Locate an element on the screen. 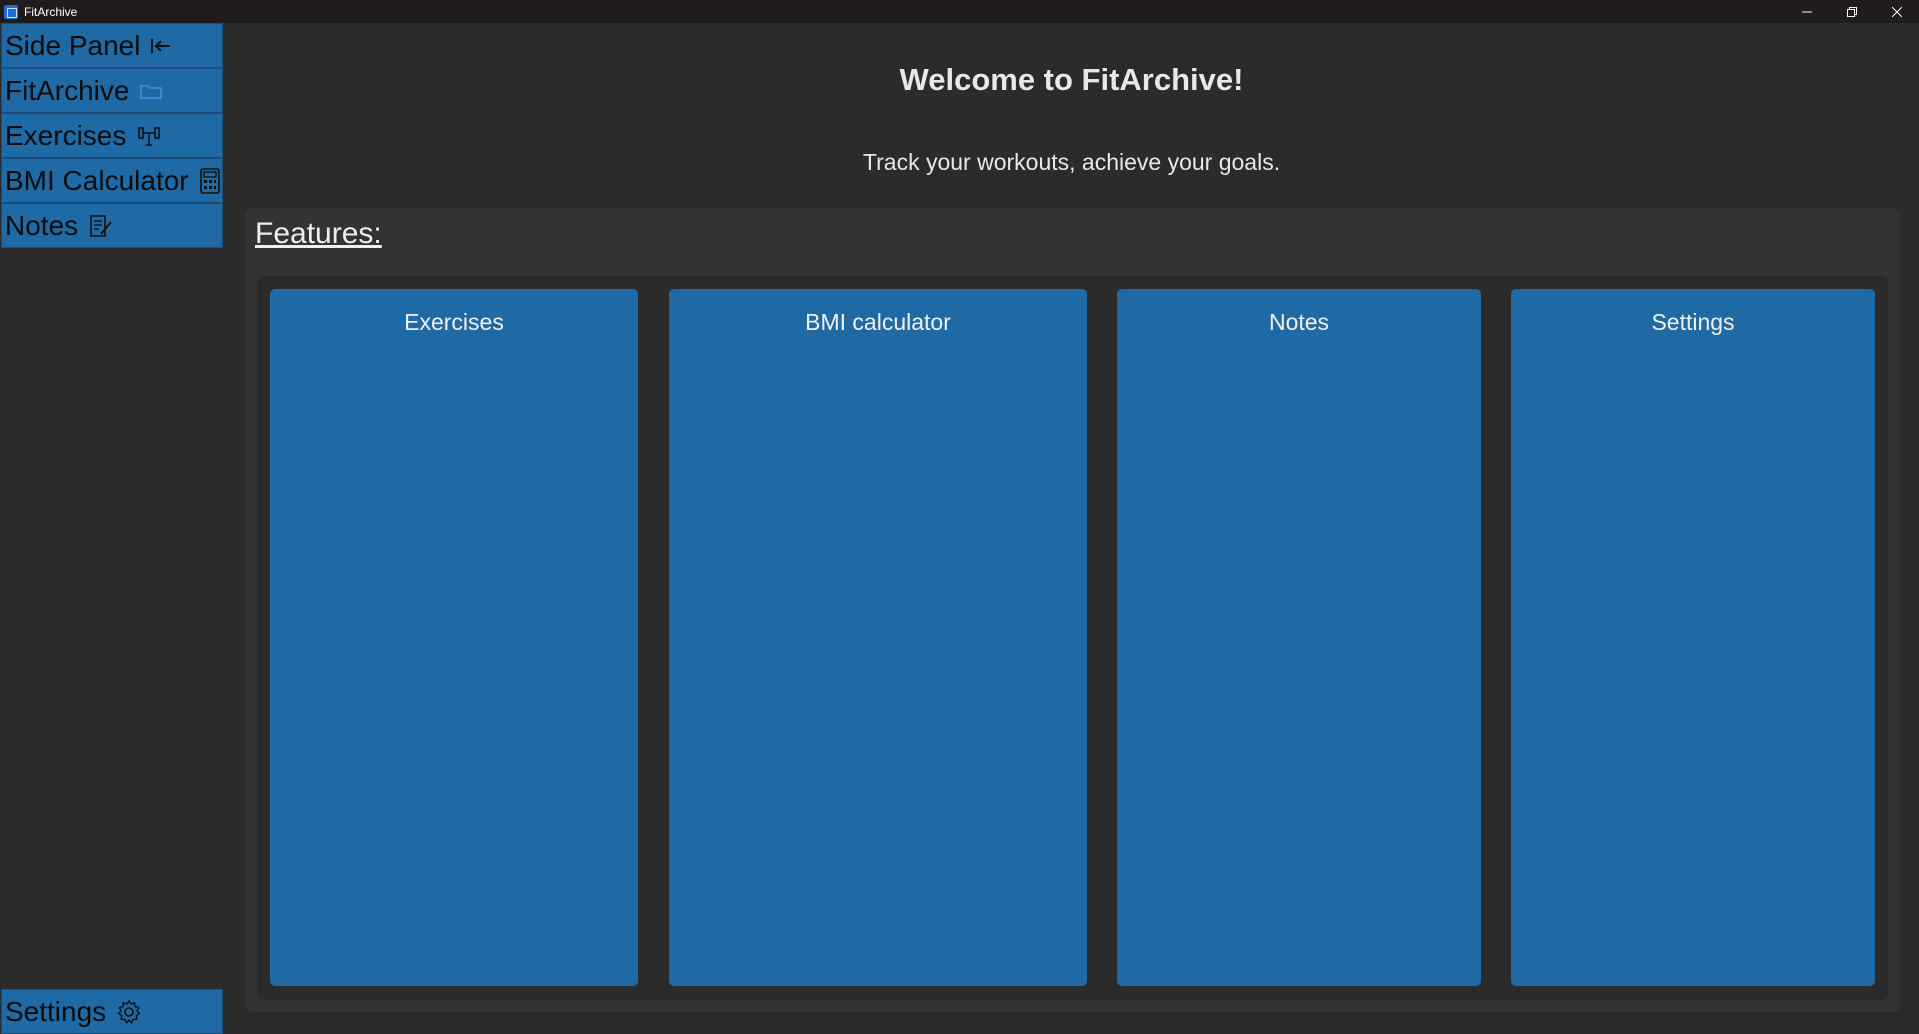 The height and width of the screenshot is (1034, 1919). window-title: FitArchive is located at coordinates (51, 11).